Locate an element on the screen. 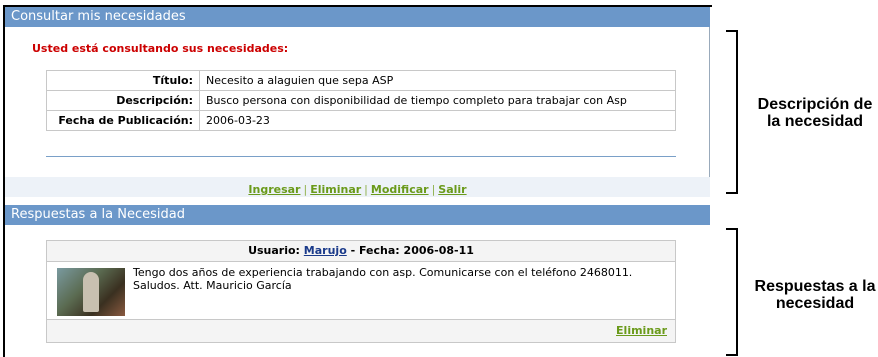 The image size is (878, 357). panel-header-consultar: Consultar mis necesidades is located at coordinates (357, 17).